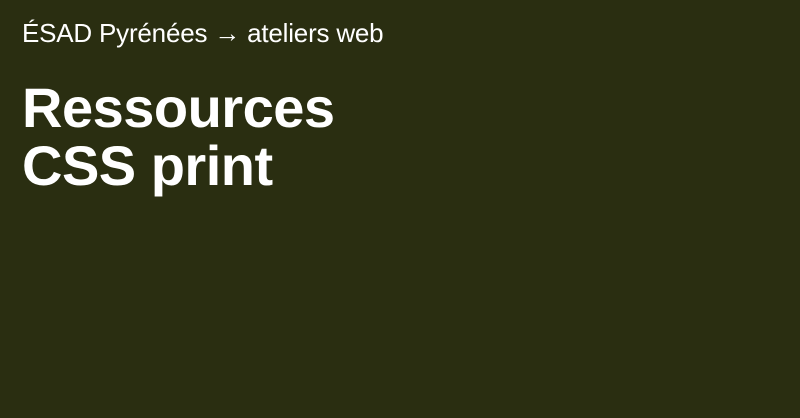 This screenshot has width=800, height=418. I want to click on page-title-line-1: Ressources, so click(178, 107).